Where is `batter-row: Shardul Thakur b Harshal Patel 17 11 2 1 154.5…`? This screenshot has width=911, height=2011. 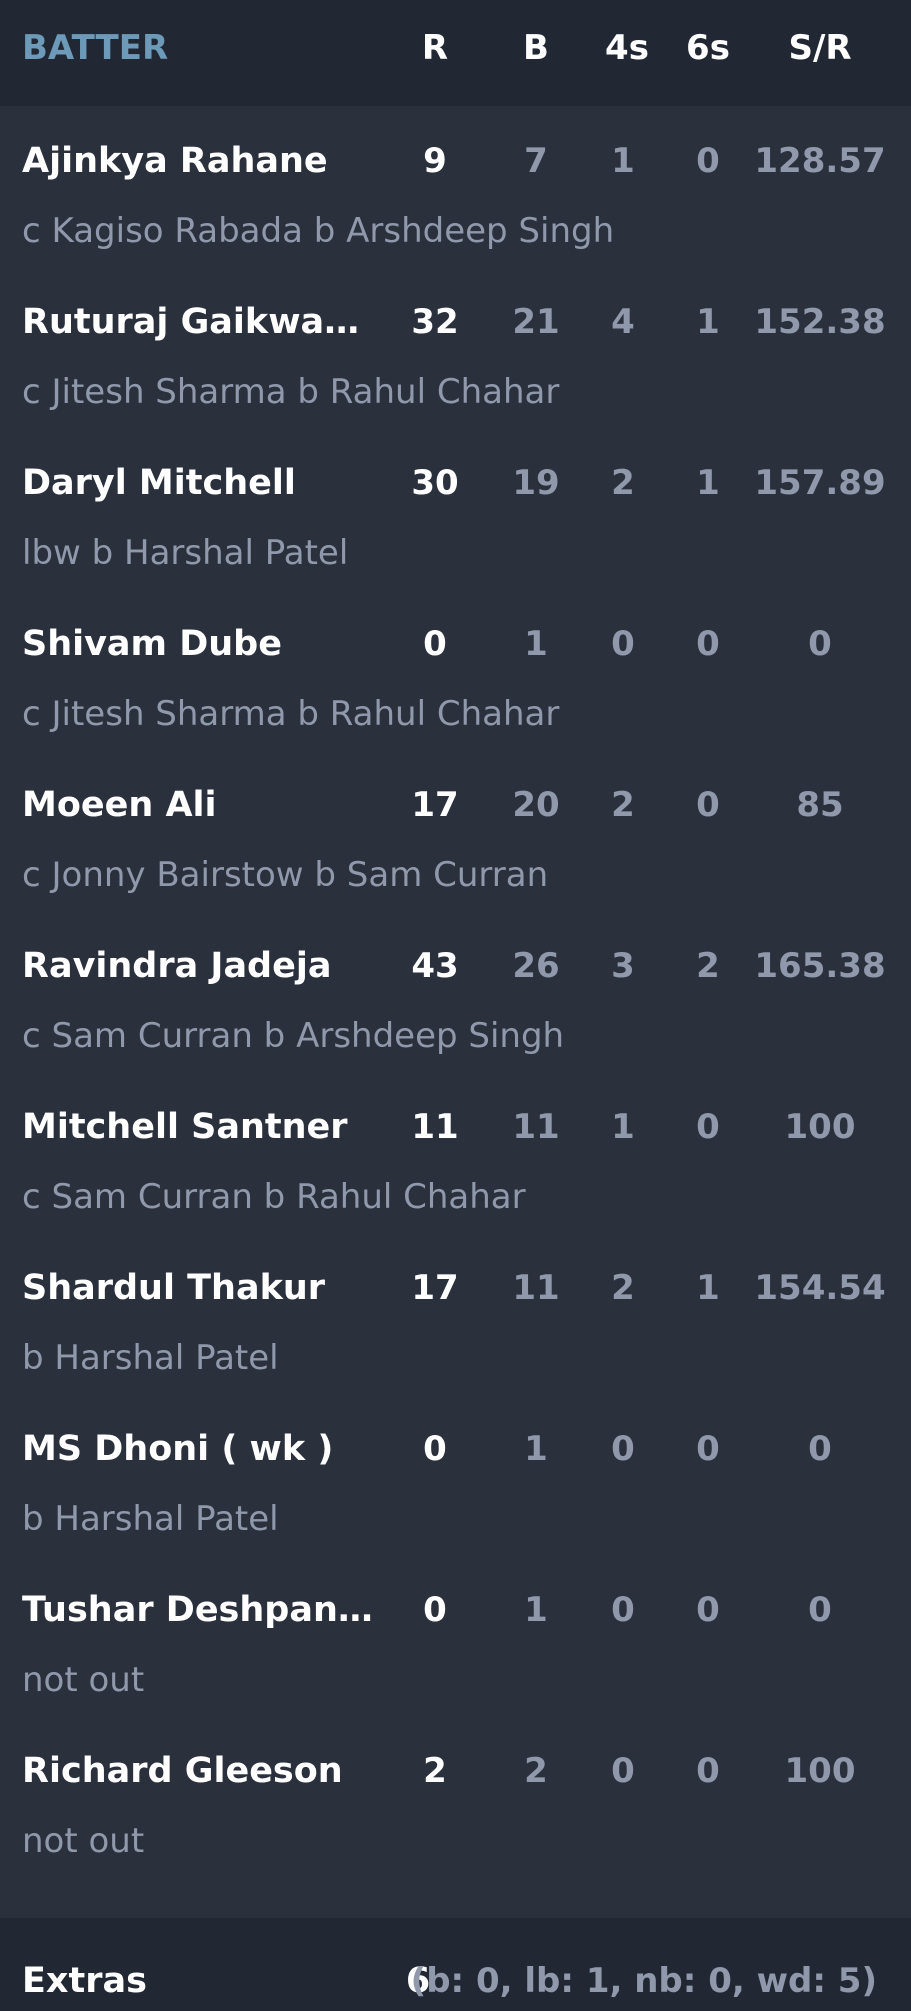
batter-row: Shardul Thakur b Harshal Patel 17 11 2 1 154.5… is located at coordinates (455, 1313).